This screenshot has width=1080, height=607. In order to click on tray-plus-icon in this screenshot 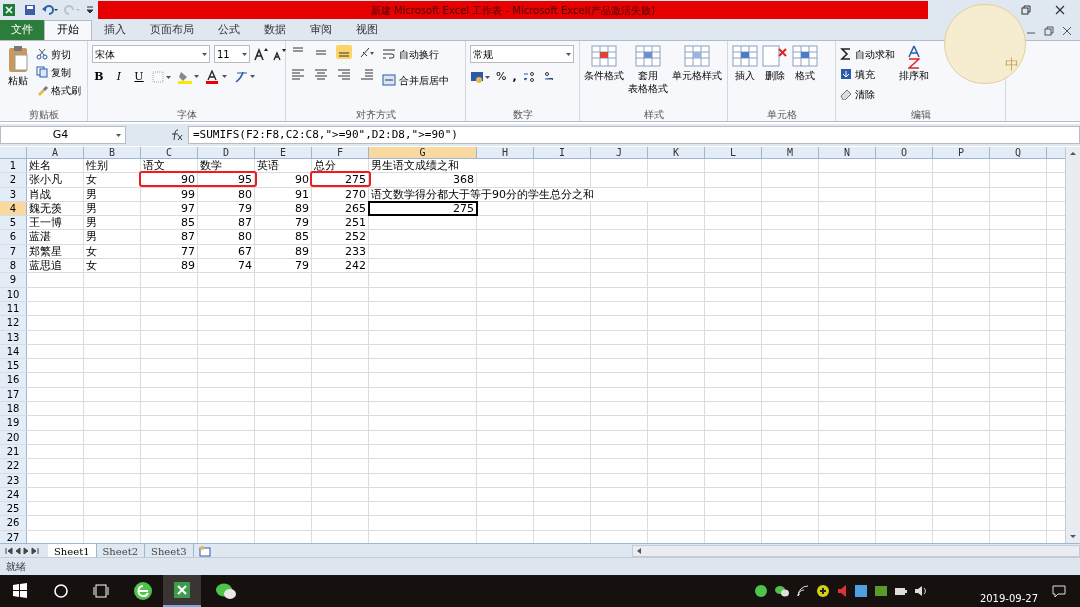, I will do `click(822, 591)`.